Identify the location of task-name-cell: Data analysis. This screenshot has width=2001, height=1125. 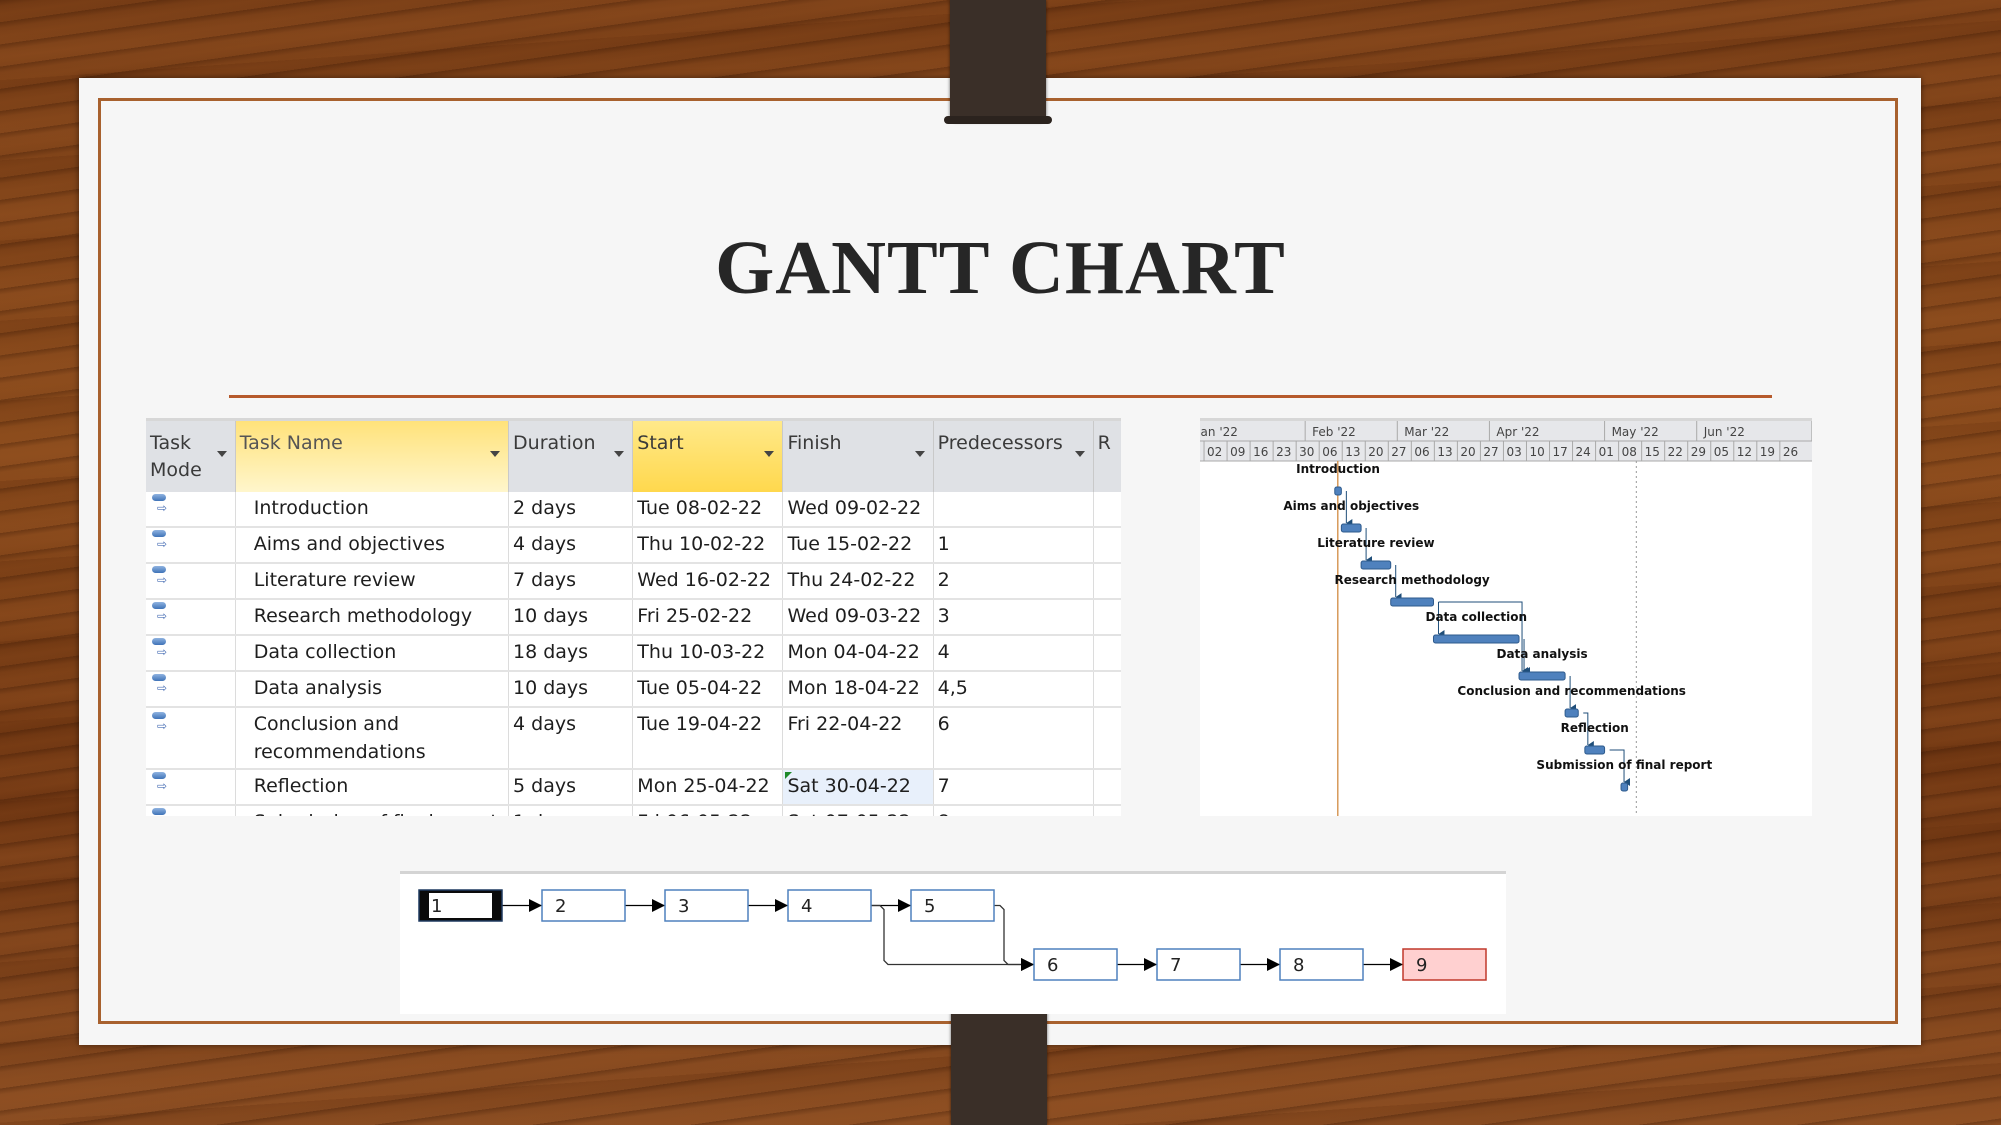
(372, 689).